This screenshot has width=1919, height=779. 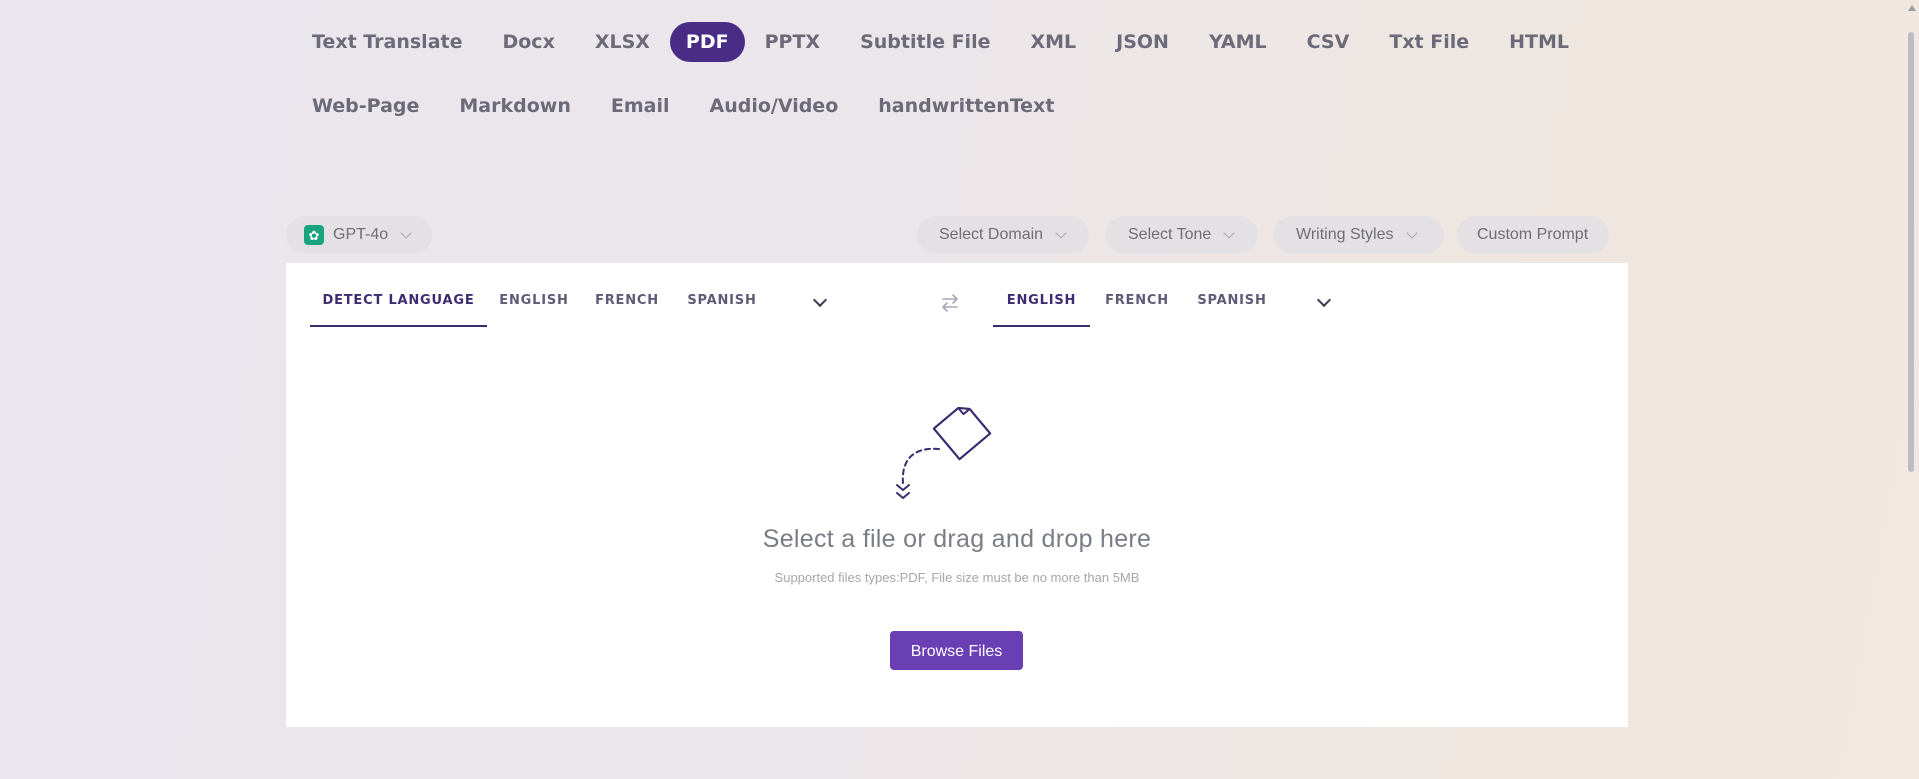 I want to click on tab-web-page: Web-Page, so click(x=365, y=106).